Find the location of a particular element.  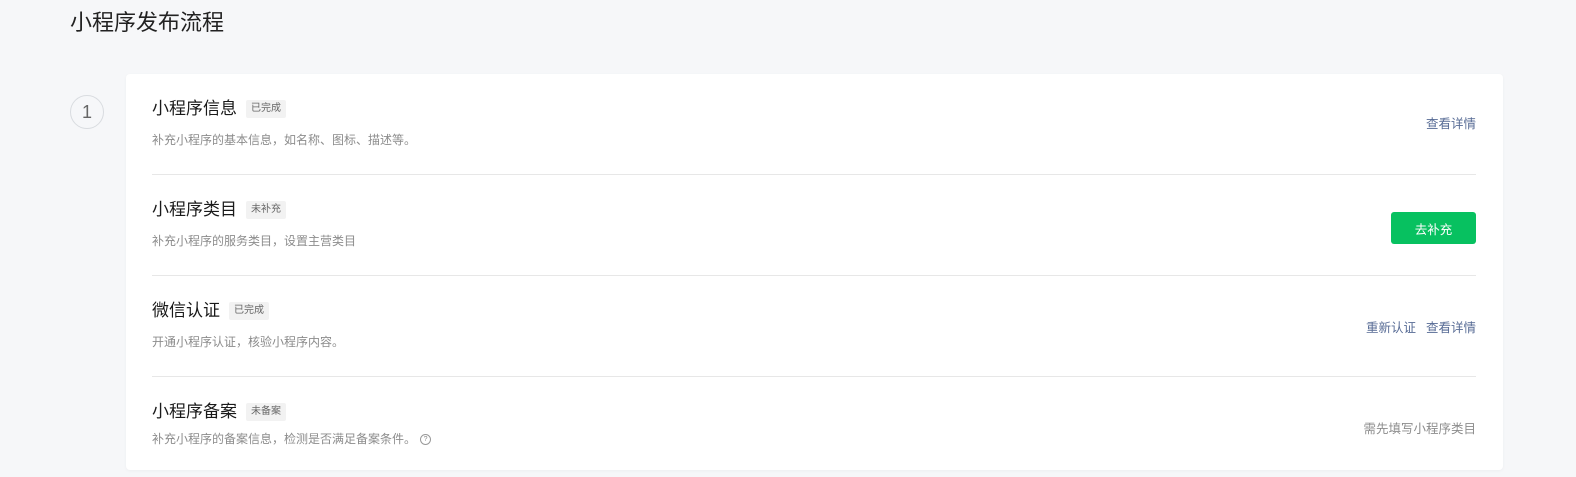

question-circle-icon: ? is located at coordinates (426, 439).